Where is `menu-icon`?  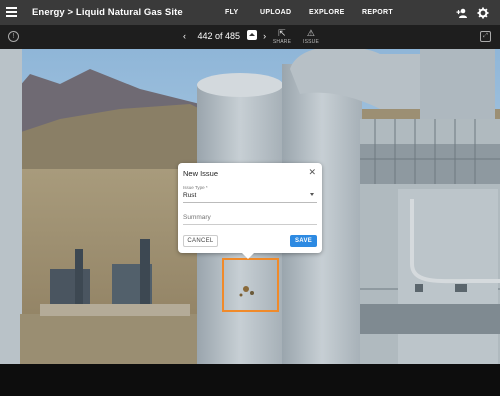
menu-icon is located at coordinates (11, 12).